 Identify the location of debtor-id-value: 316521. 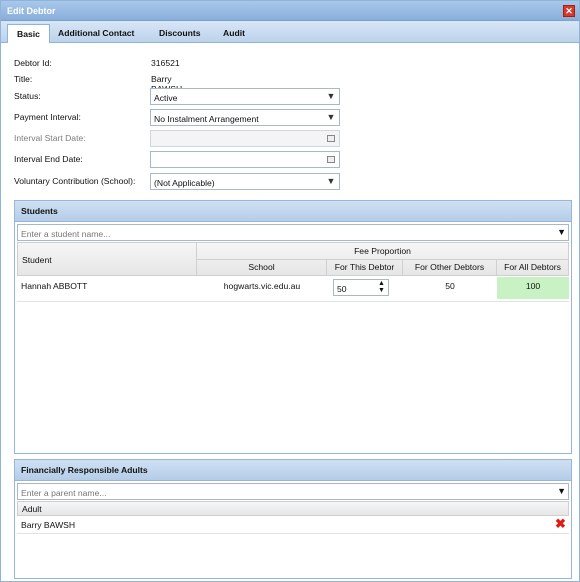
(165, 63).